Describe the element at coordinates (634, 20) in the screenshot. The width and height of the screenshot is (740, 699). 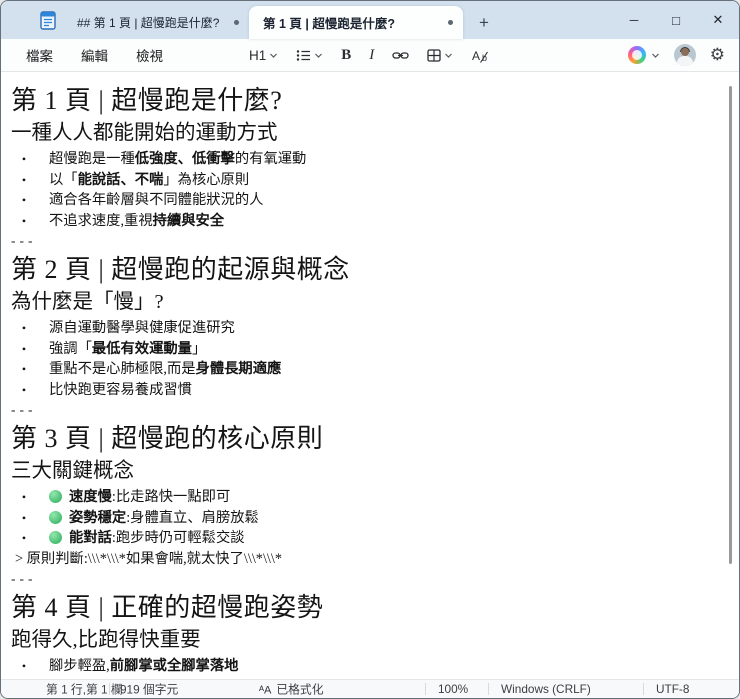
I see `minimize-button: ─` at that location.